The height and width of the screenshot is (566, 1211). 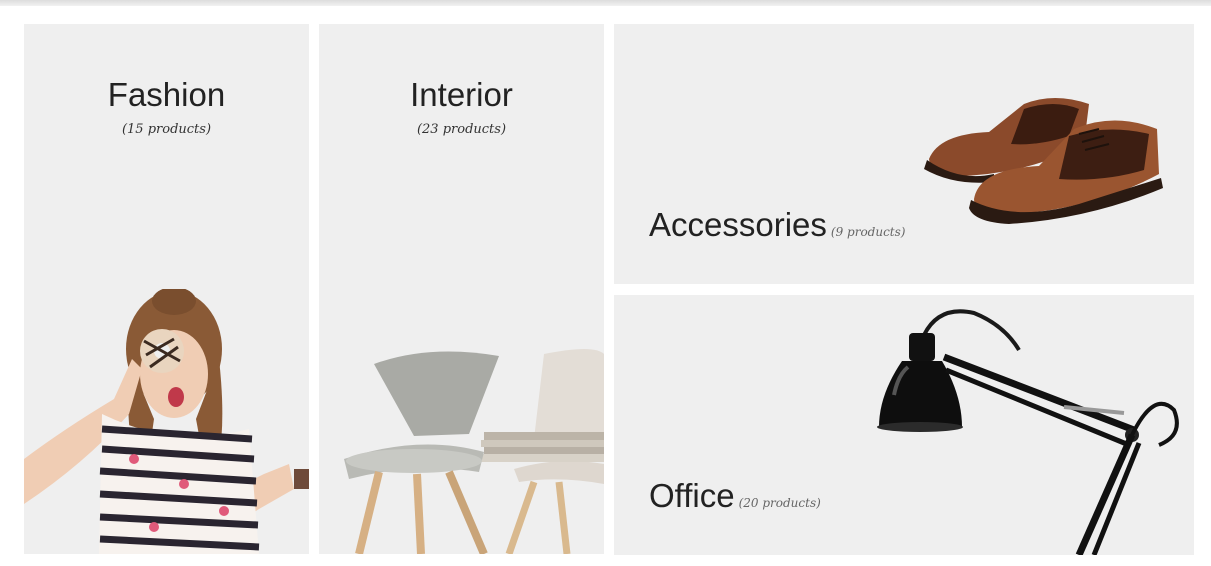 What do you see at coordinates (461, 129) in the screenshot?
I see `product-count: (23 products)` at bounding box center [461, 129].